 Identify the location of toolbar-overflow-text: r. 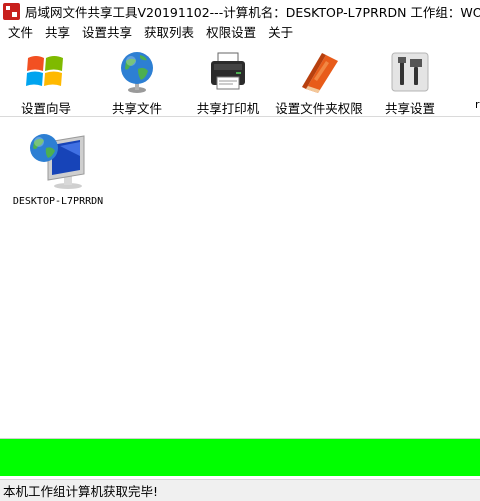
(477, 104).